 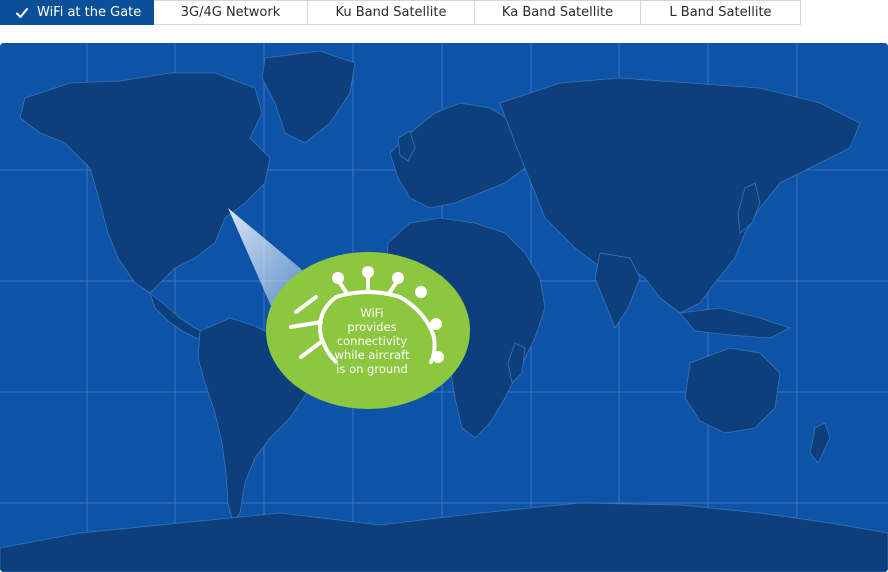 What do you see at coordinates (89, 12) in the screenshot?
I see `tab-label: WiFi at the Gate` at bounding box center [89, 12].